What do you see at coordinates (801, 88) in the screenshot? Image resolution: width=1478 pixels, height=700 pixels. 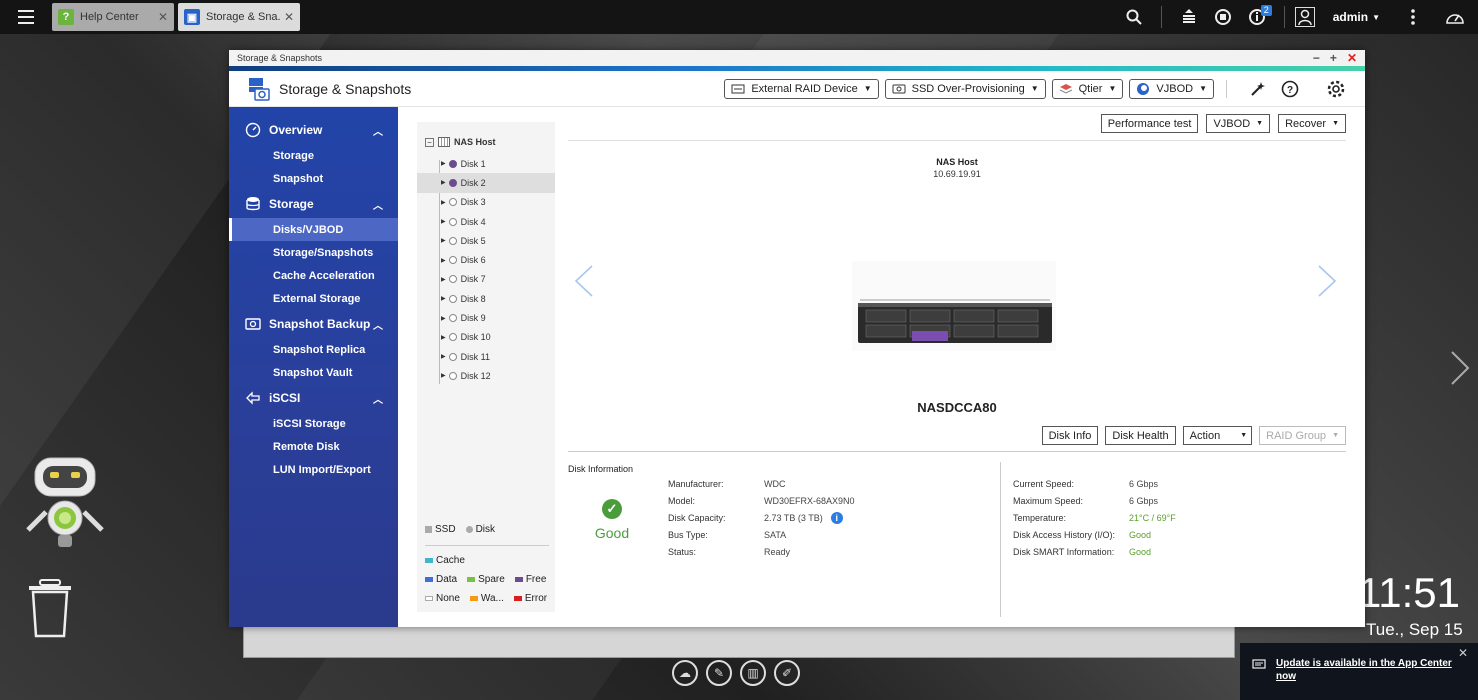 I see `external-raid-device-dropdown: External RAID Device ▼` at bounding box center [801, 88].